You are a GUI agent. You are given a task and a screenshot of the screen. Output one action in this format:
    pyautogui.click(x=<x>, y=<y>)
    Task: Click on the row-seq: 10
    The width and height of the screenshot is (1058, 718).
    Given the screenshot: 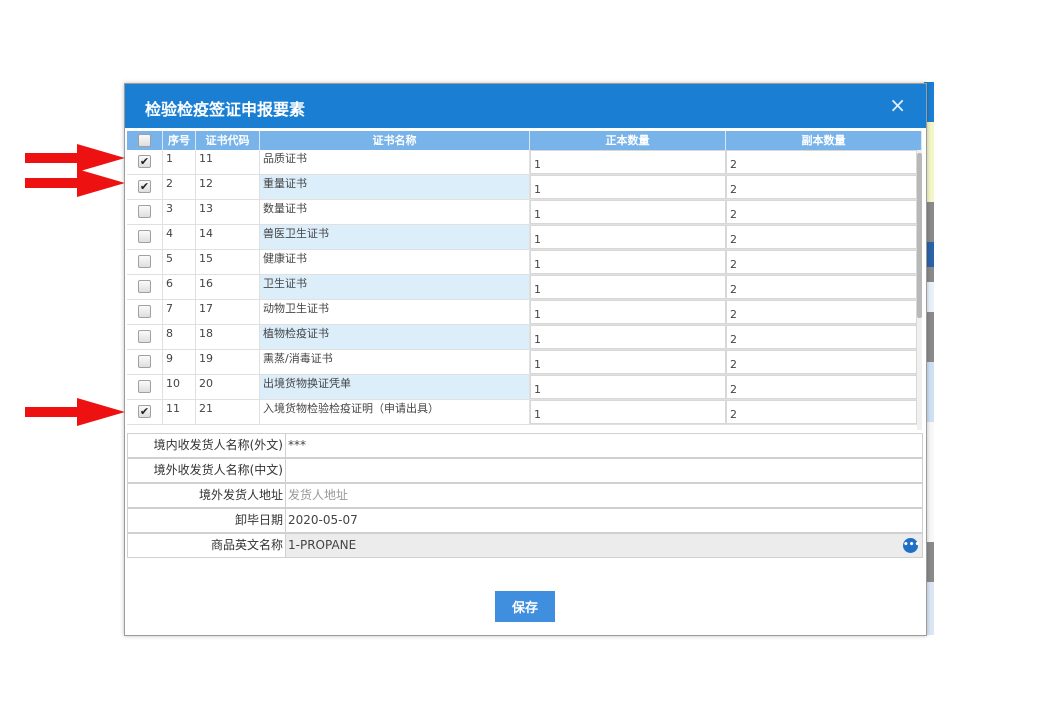 What is the action you would take?
    pyautogui.click(x=179, y=387)
    